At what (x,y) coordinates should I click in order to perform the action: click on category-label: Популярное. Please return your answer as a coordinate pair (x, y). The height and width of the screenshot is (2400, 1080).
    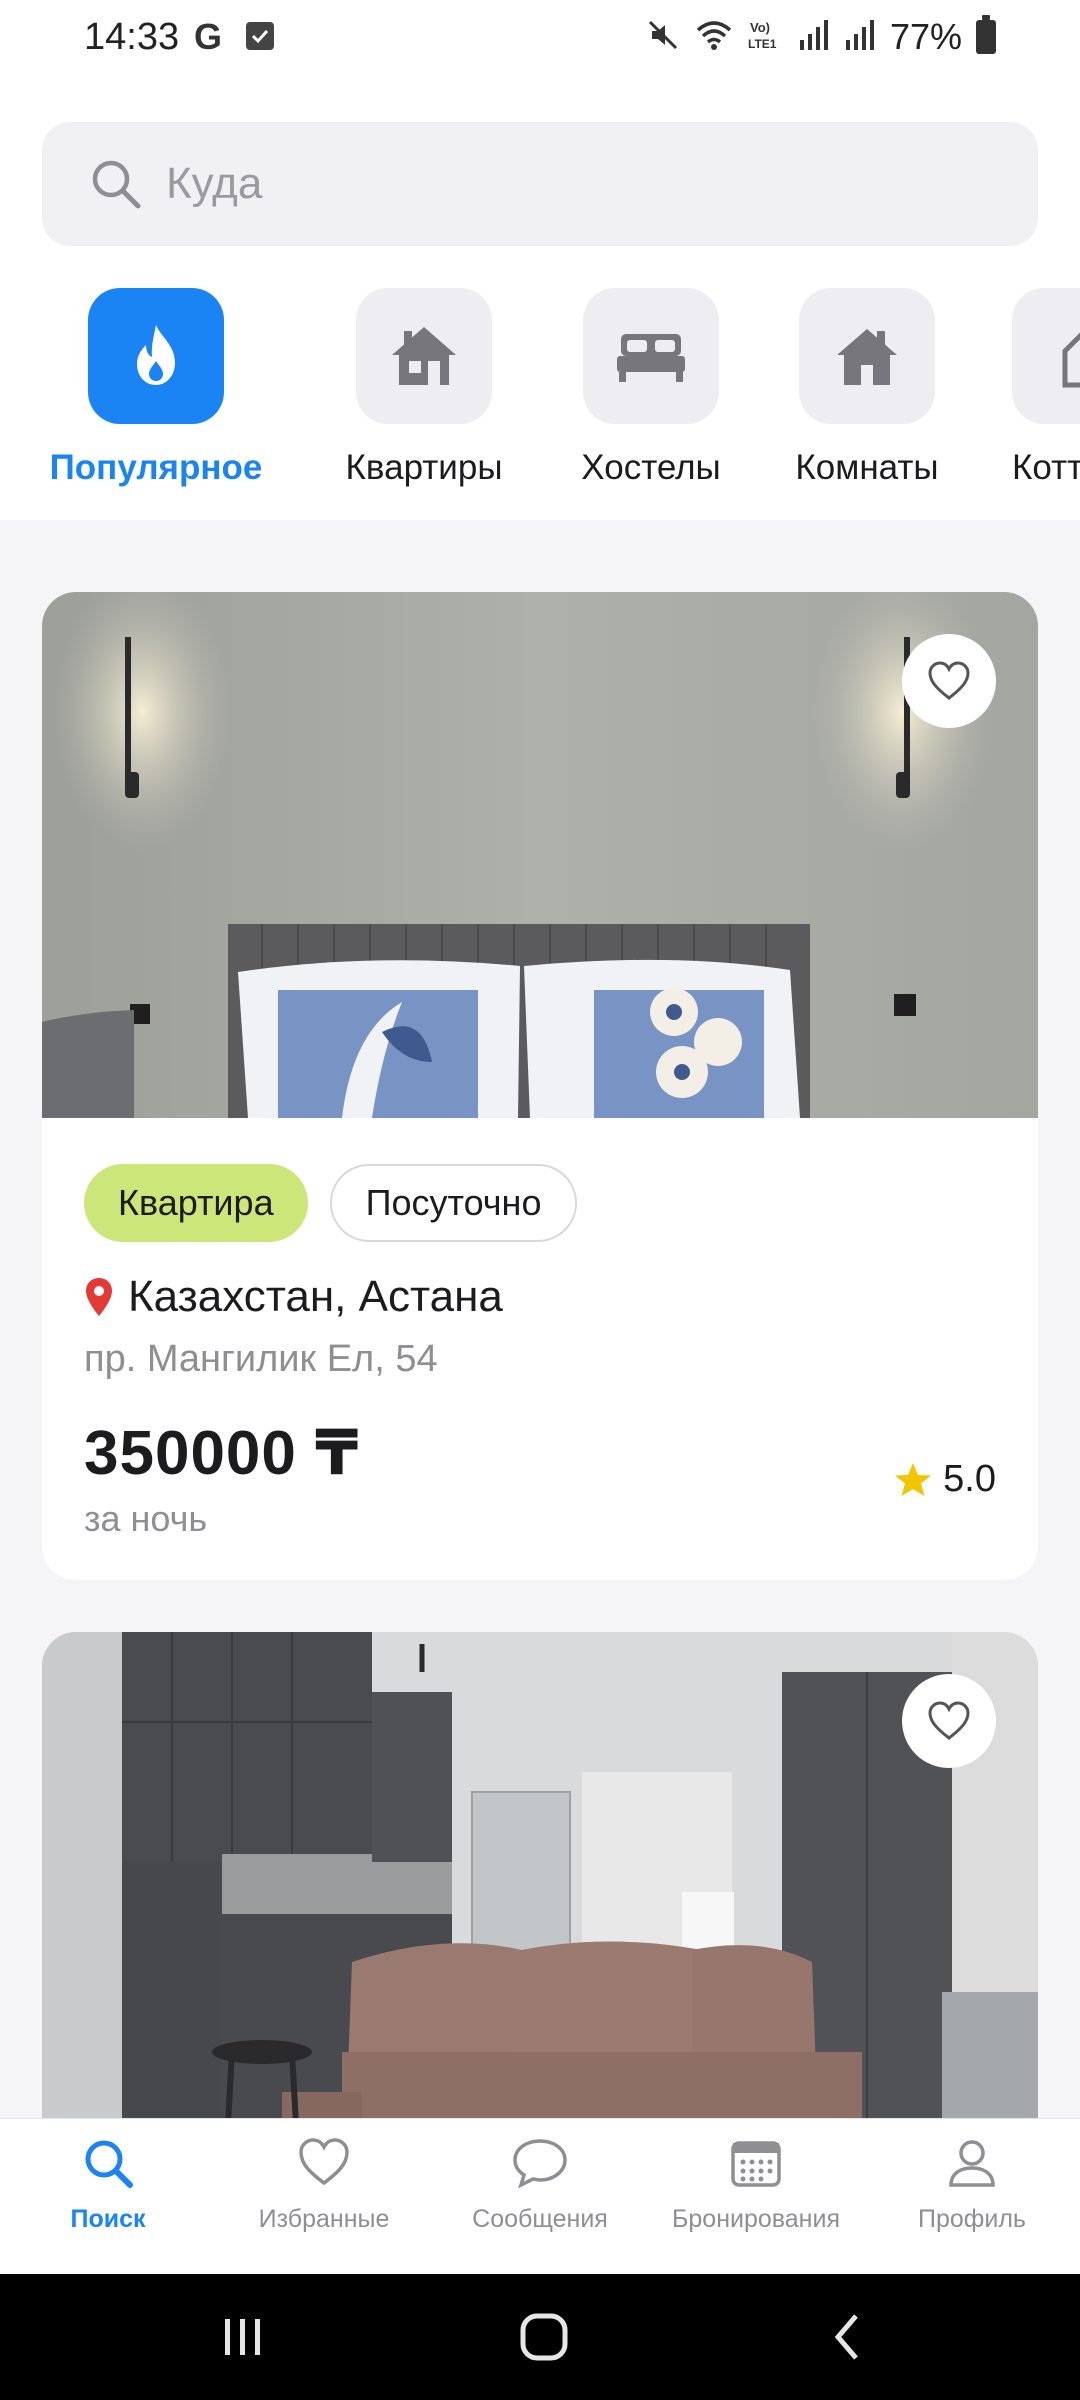
    Looking at the image, I should click on (156, 467).